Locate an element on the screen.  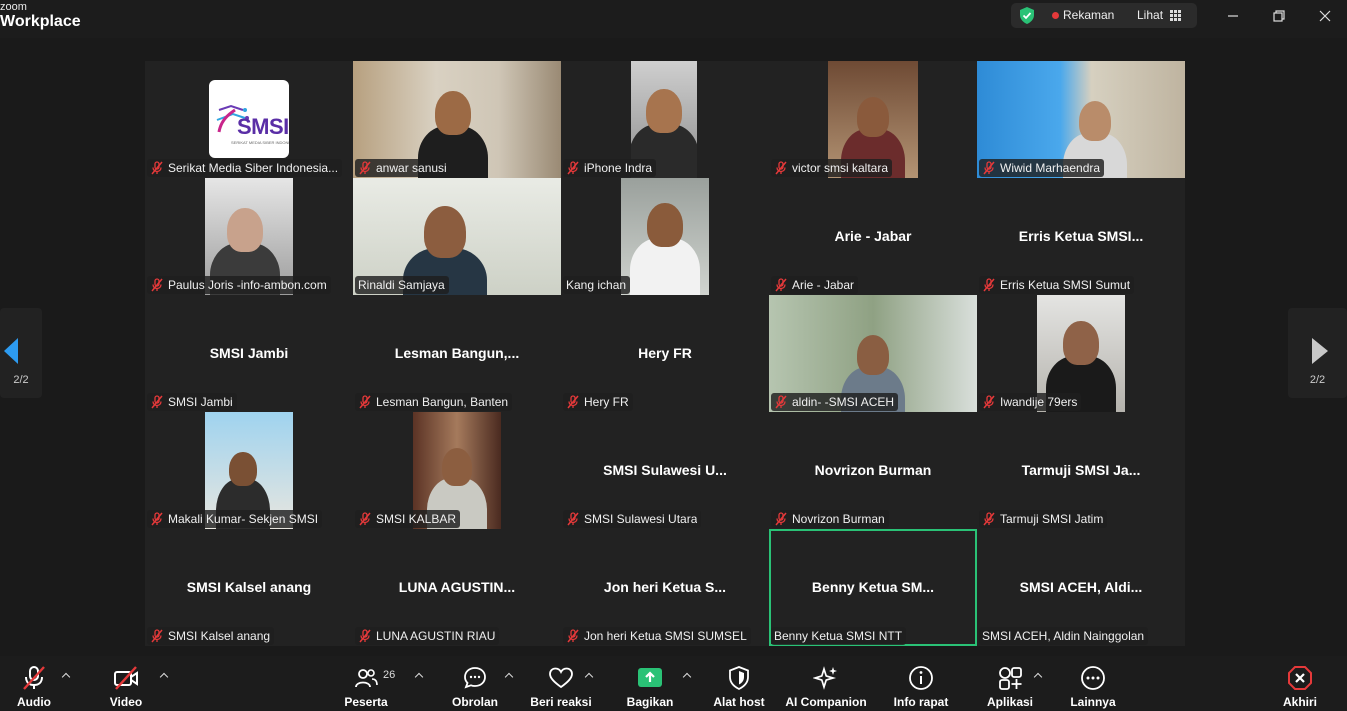
participant-tile: iPhone Indra is located at coordinates (665, 119).